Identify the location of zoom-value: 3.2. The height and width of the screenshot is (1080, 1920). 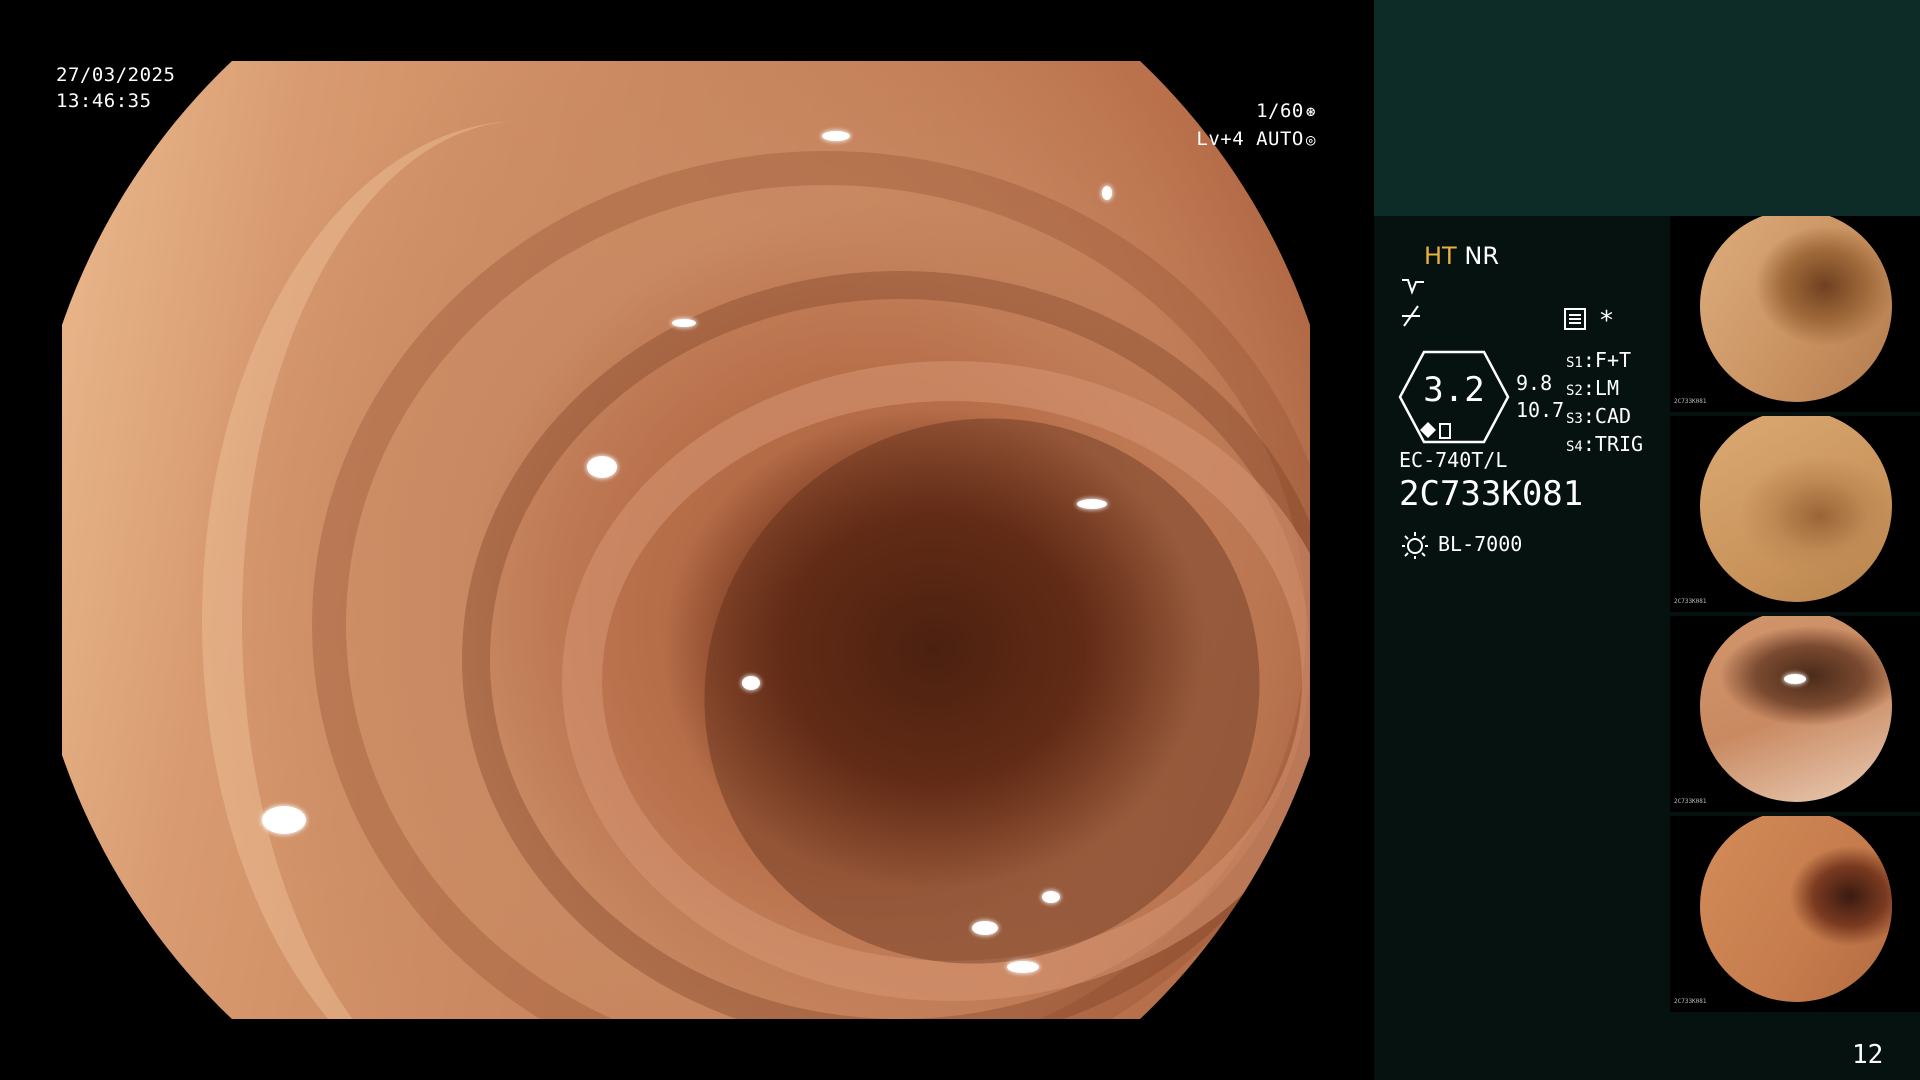
(1454, 390).